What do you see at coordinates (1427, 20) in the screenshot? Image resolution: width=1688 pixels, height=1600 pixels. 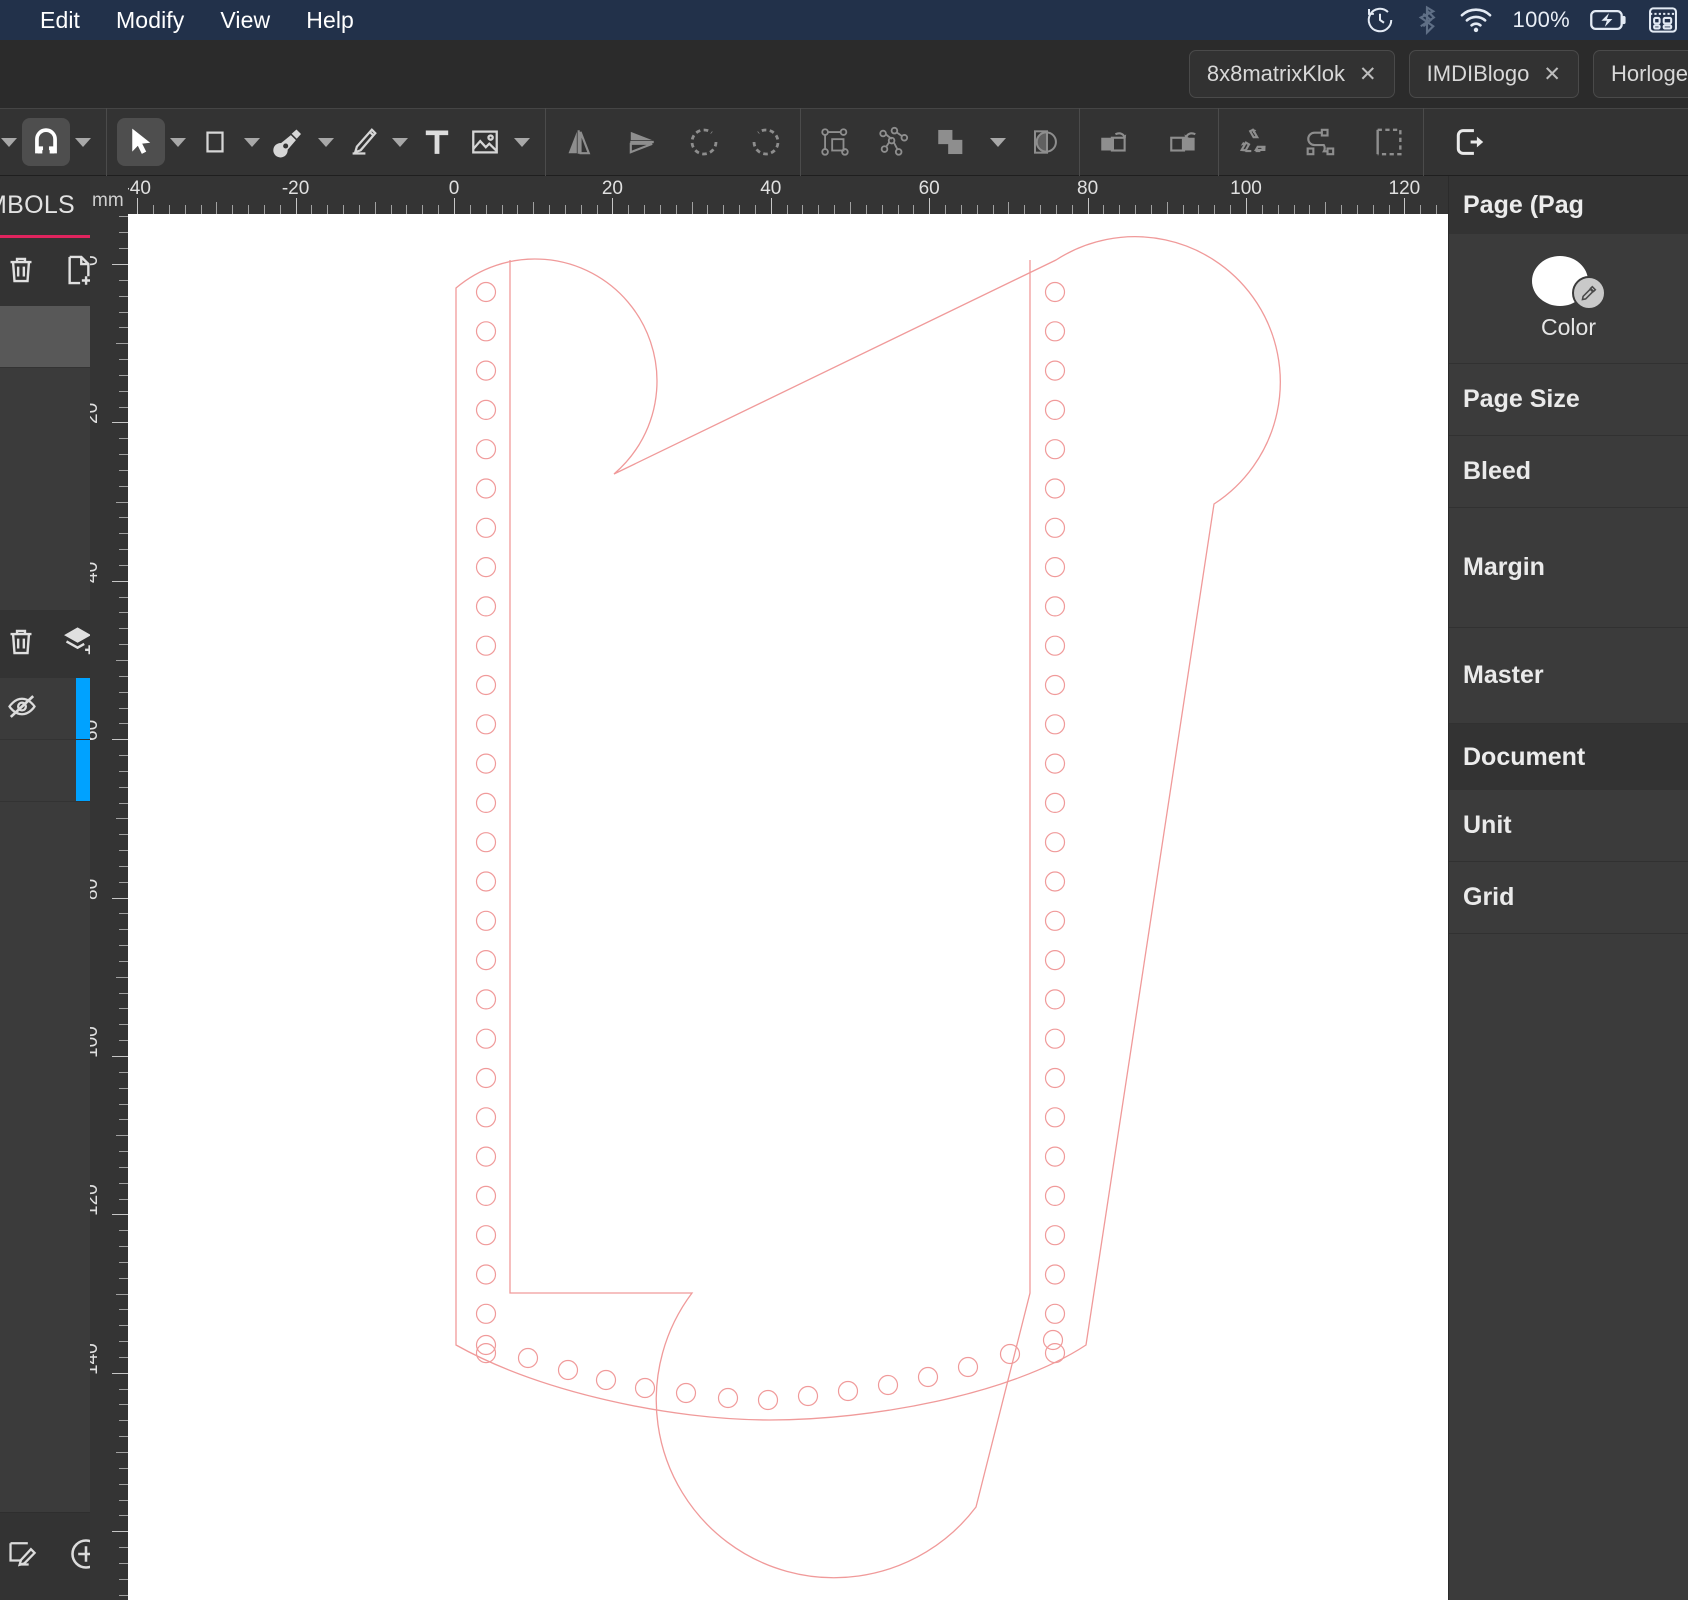 I see `bluetooth-icon` at bounding box center [1427, 20].